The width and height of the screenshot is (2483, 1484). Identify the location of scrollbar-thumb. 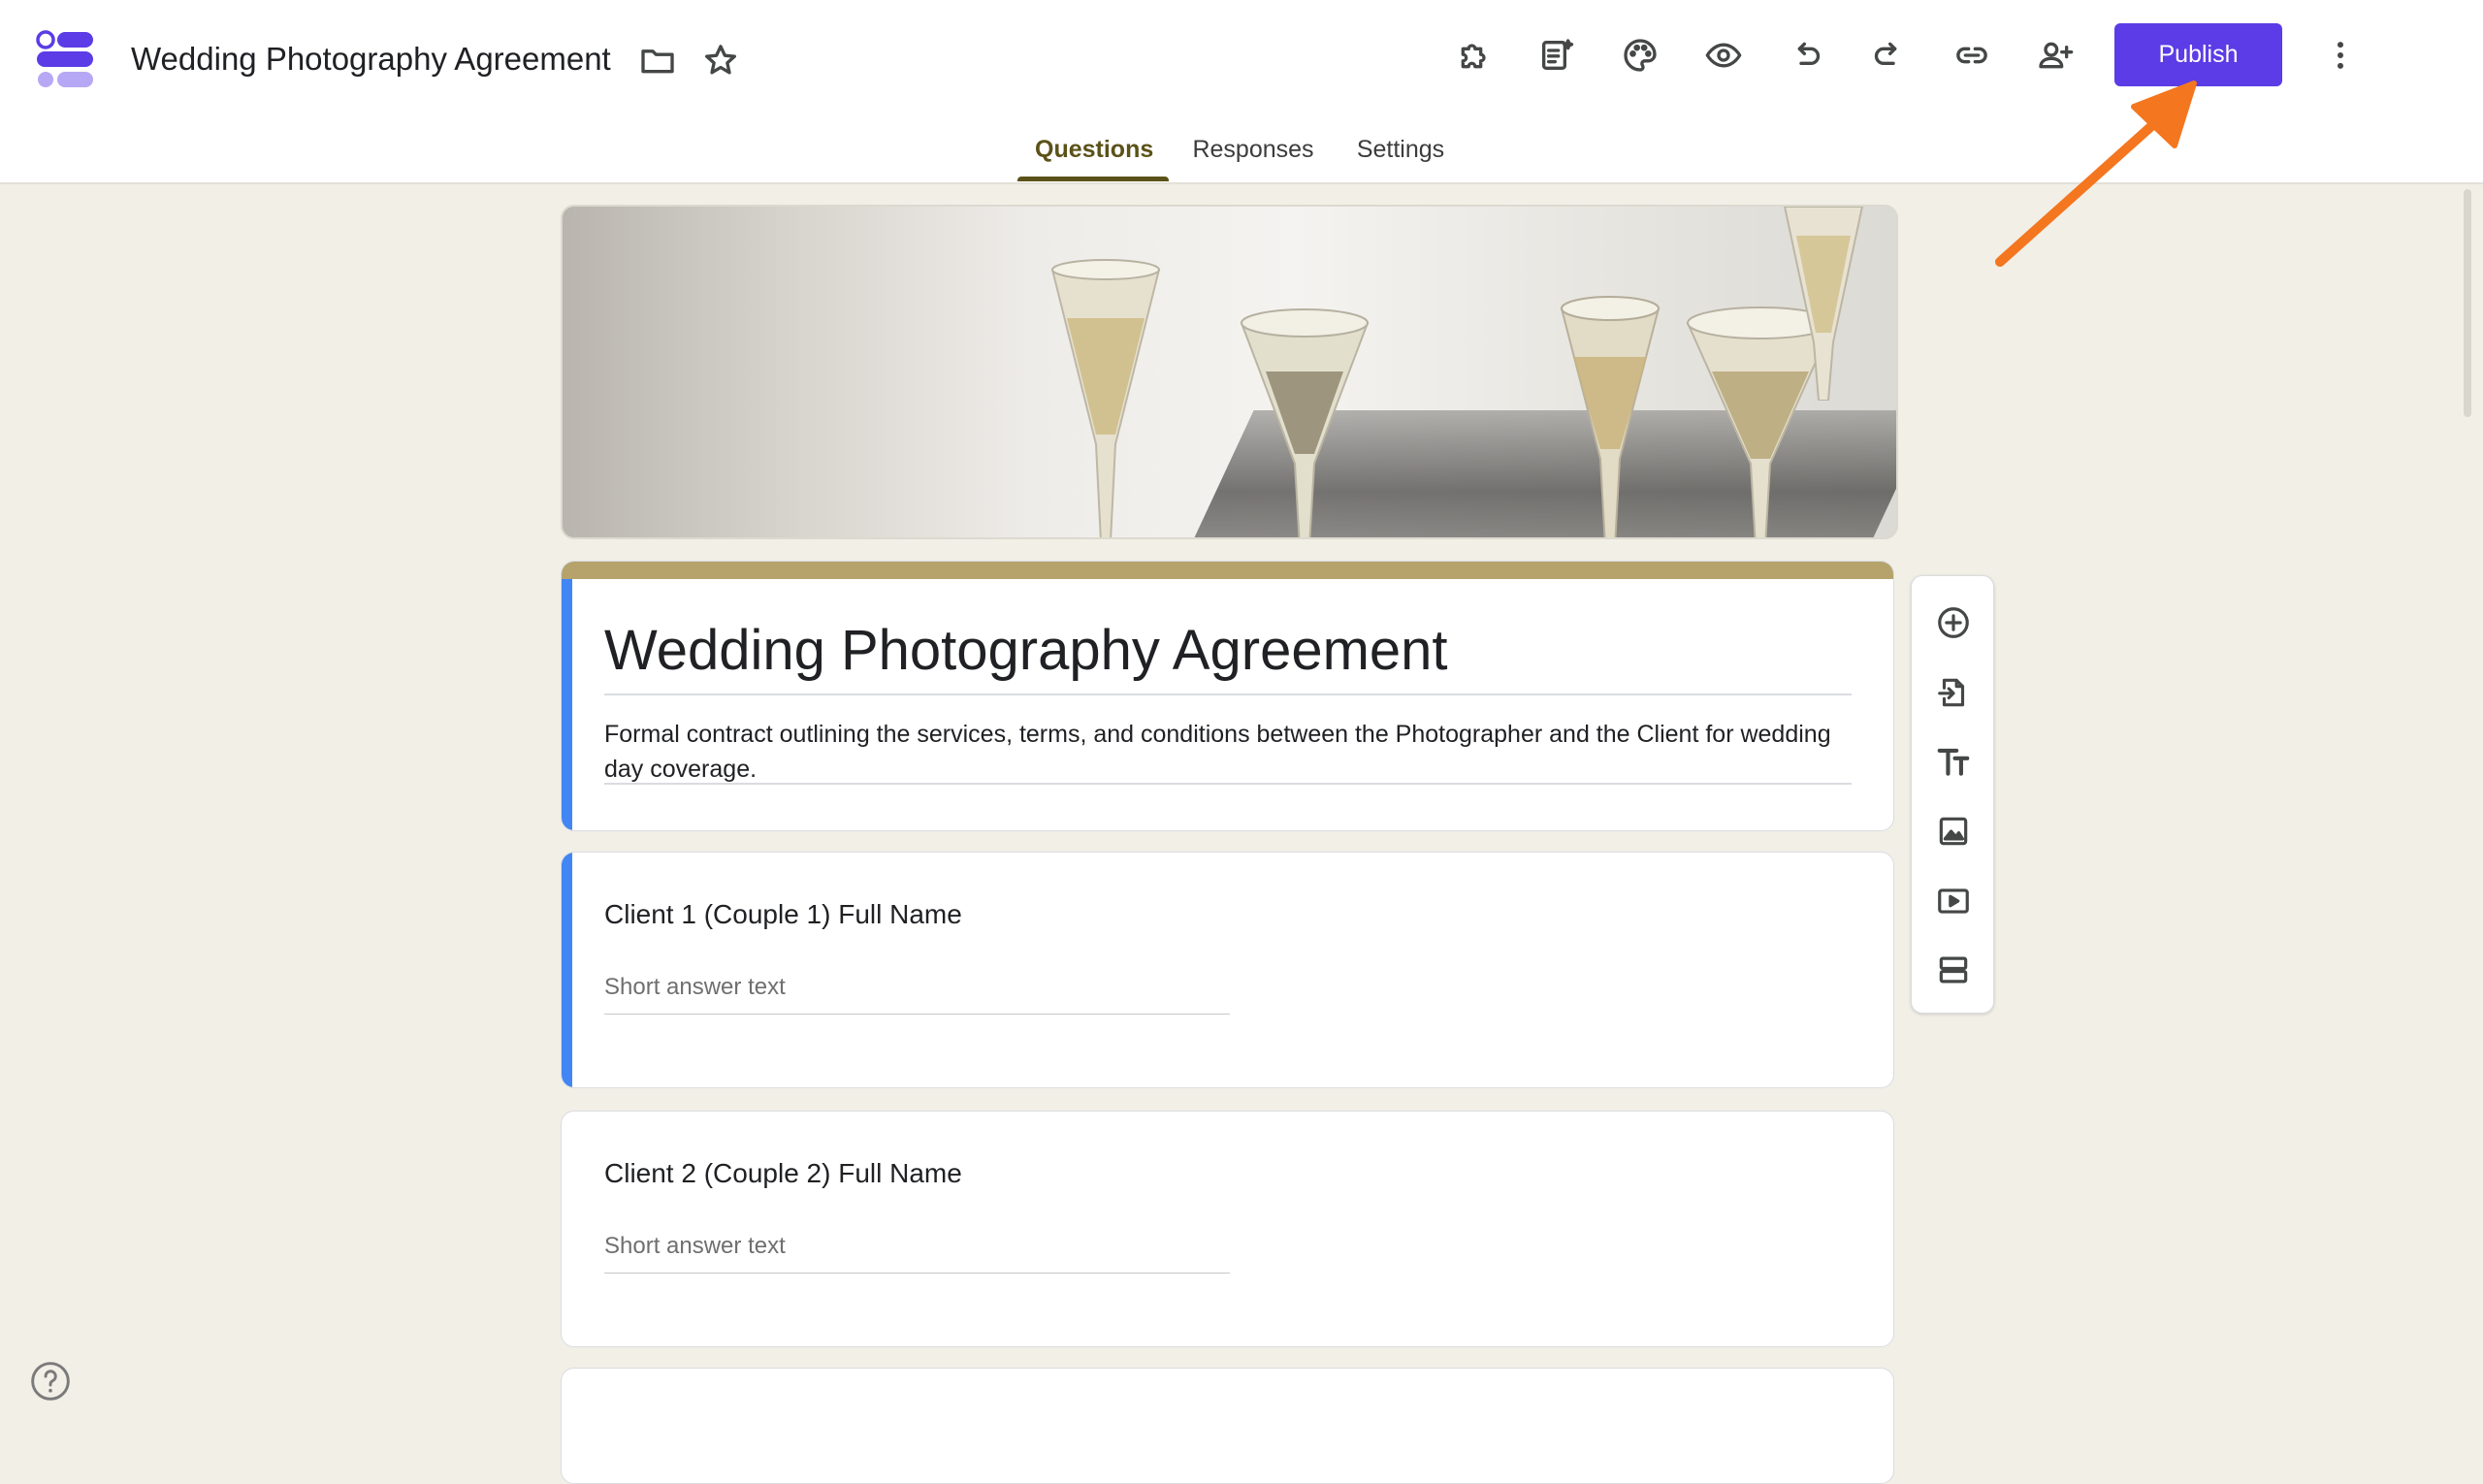
(2467, 303).